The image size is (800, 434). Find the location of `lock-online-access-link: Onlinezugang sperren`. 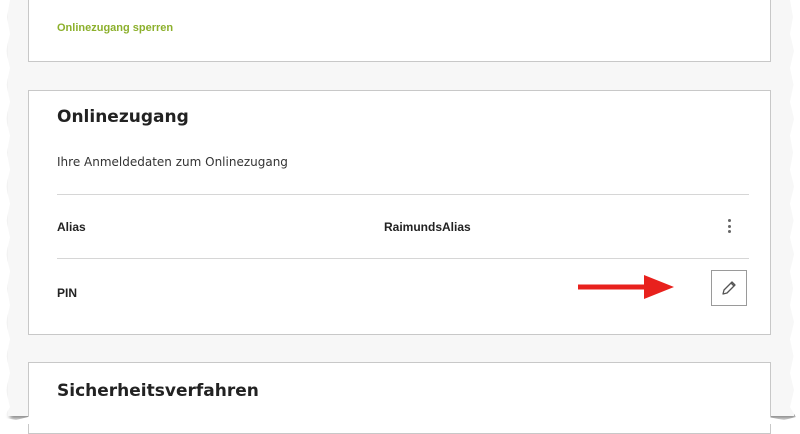

lock-online-access-link: Onlinezugang sperren is located at coordinates (115, 28).